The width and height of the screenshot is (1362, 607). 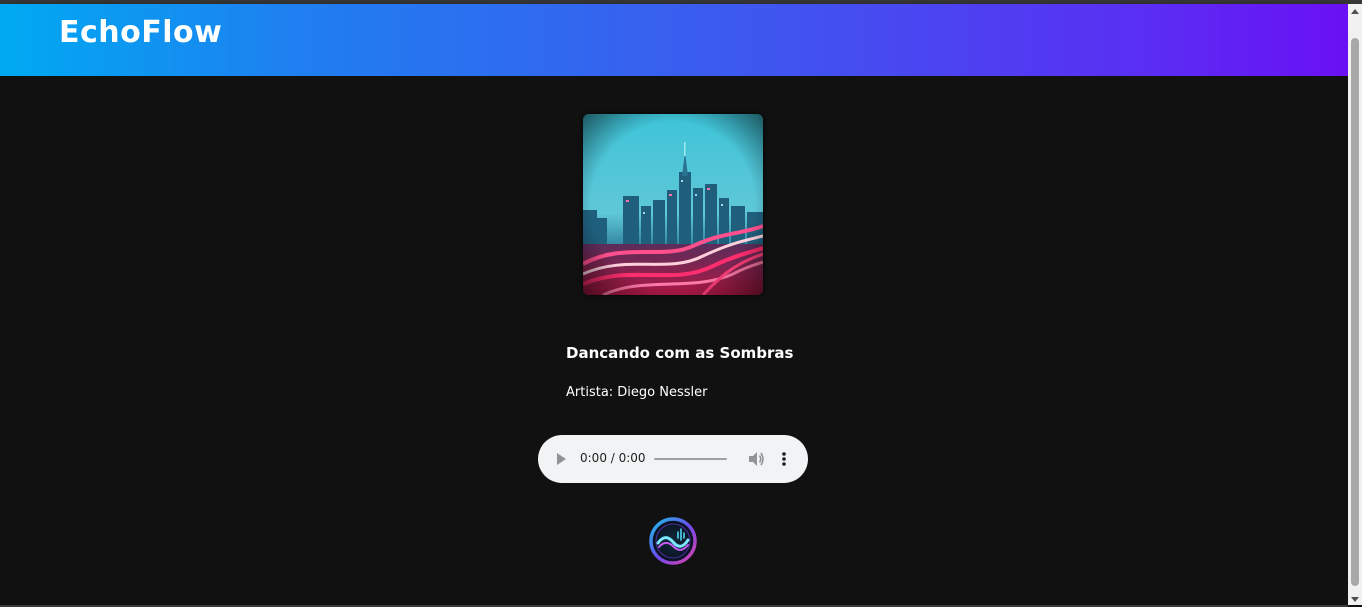 What do you see at coordinates (756, 459) in the screenshot?
I see `volume-icon` at bounding box center [756, 459].